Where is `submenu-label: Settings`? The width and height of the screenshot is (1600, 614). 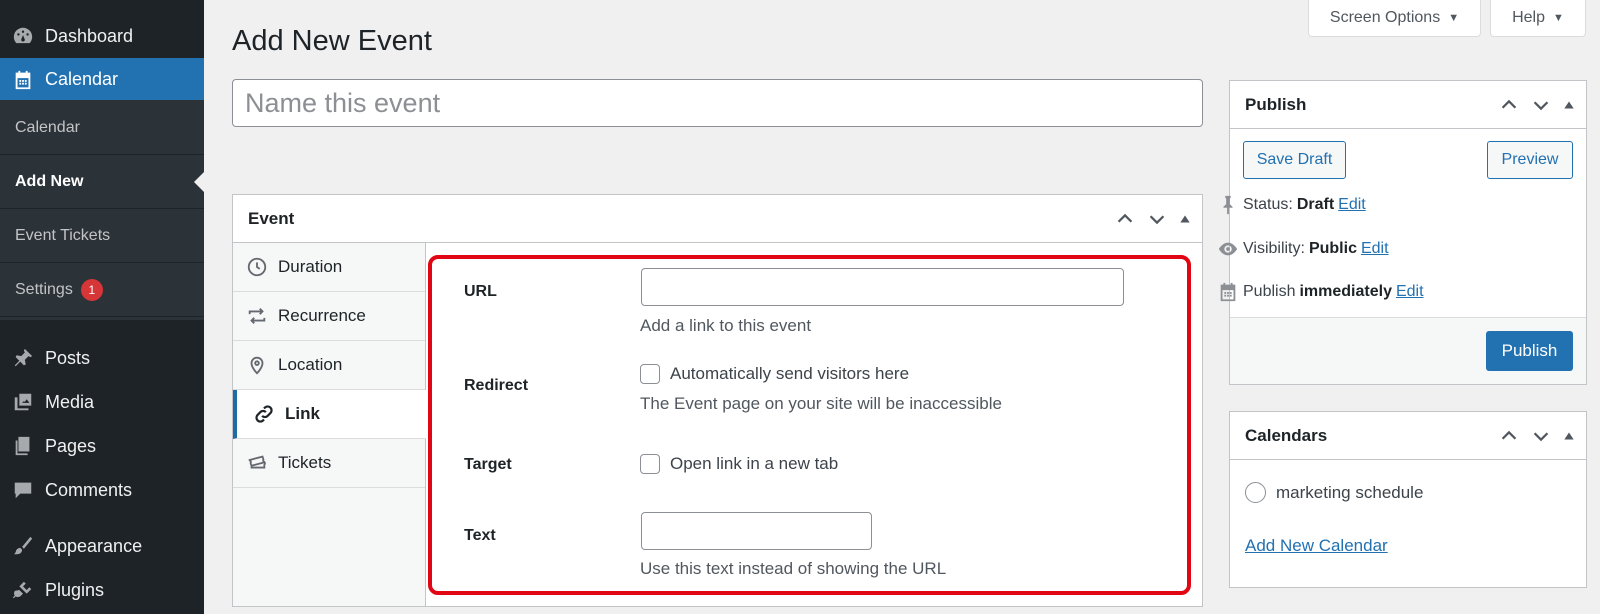 submenu-label: Settings is located at coordinates (44, 289).